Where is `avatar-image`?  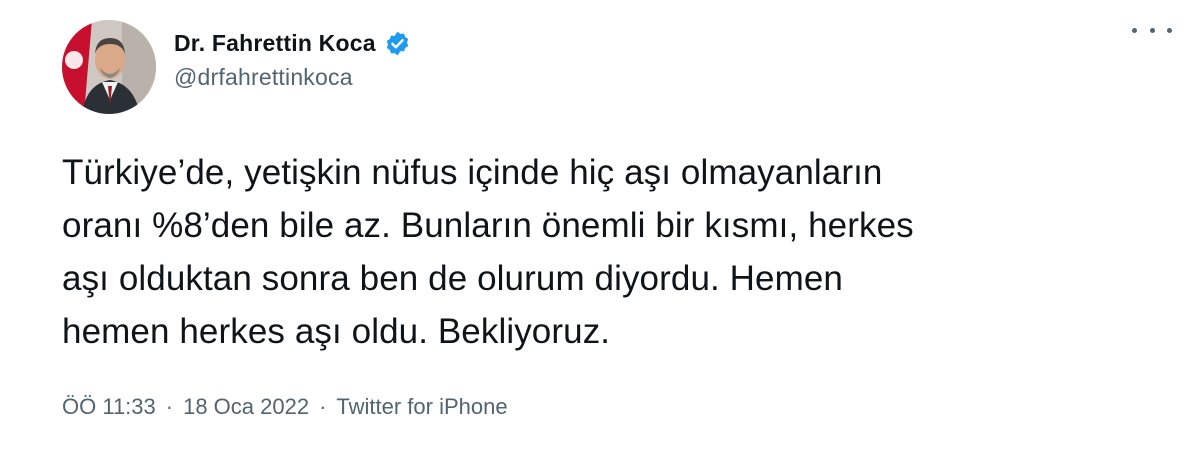
avatar-image is located at coordinates (109, 67).